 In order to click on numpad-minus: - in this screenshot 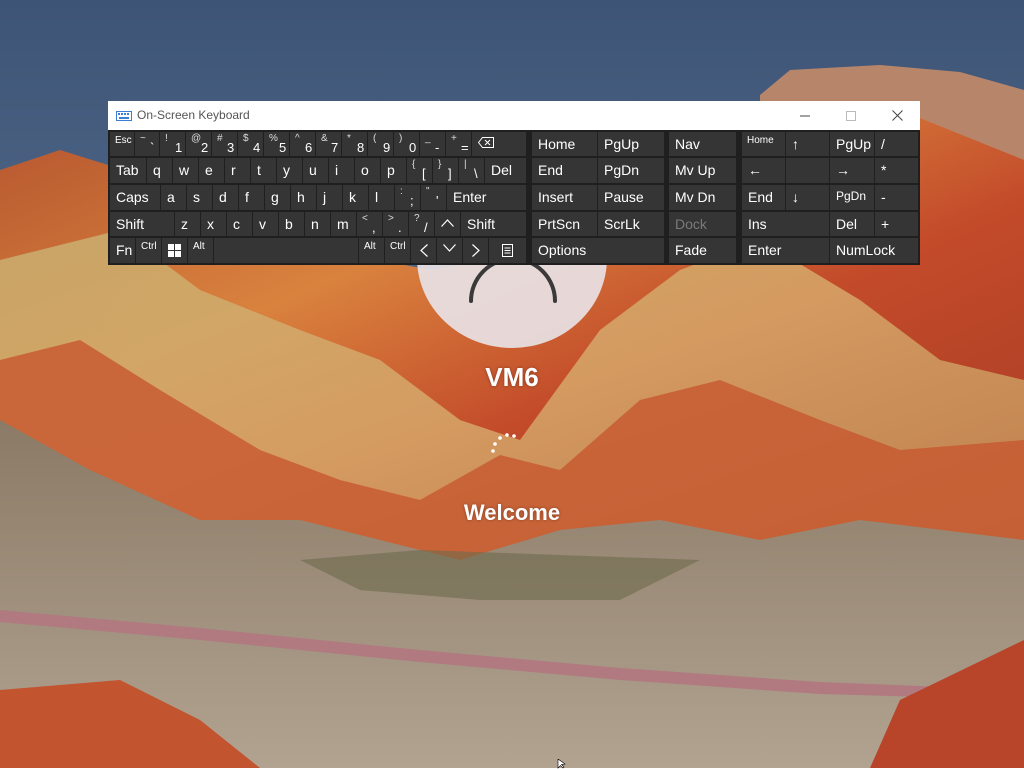, I will do `click(896, 197)`.